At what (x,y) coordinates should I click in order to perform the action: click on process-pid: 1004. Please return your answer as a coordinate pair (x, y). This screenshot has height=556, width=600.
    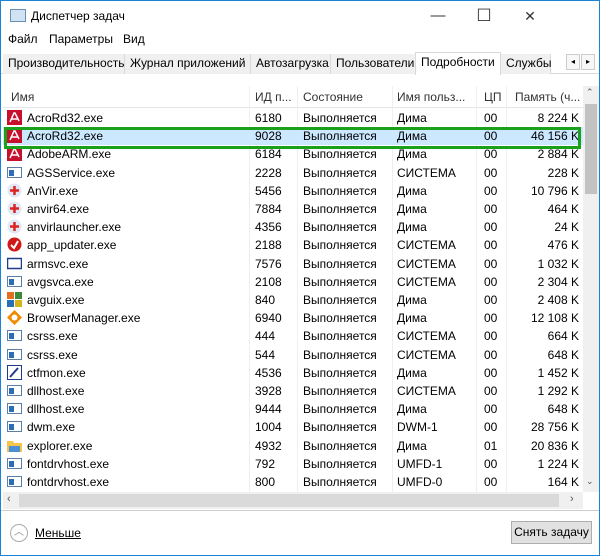
    Looking at the image, I should click on (268, 427).